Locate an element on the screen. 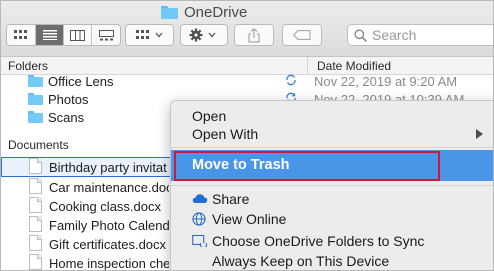 The height and width of the screenshot is (271, 494). share-button-group is located at coordinates (254, 35).